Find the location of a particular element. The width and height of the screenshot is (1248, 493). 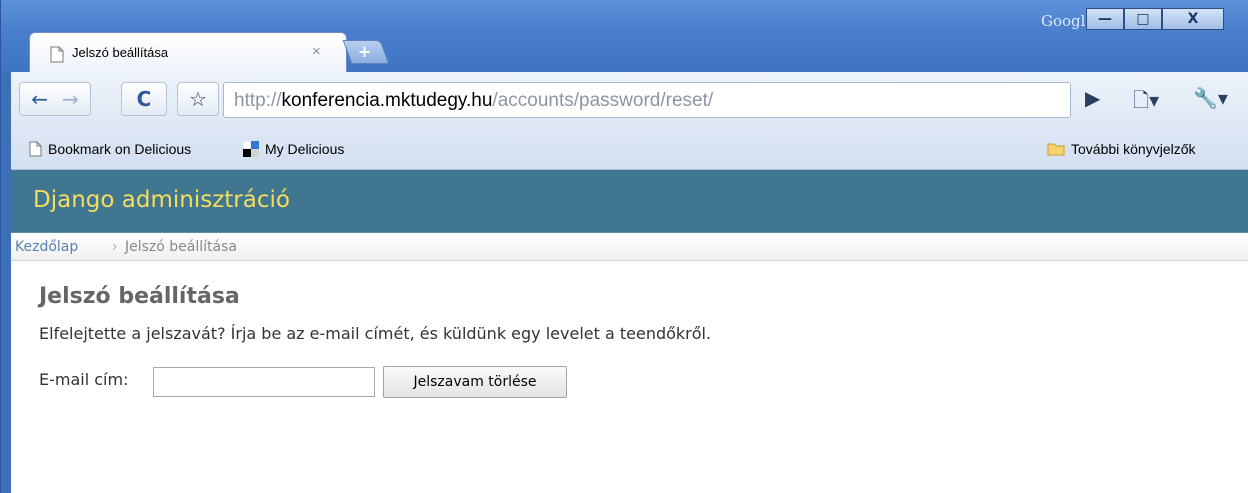

plus-icon: + is located at coordinates (364, 51).